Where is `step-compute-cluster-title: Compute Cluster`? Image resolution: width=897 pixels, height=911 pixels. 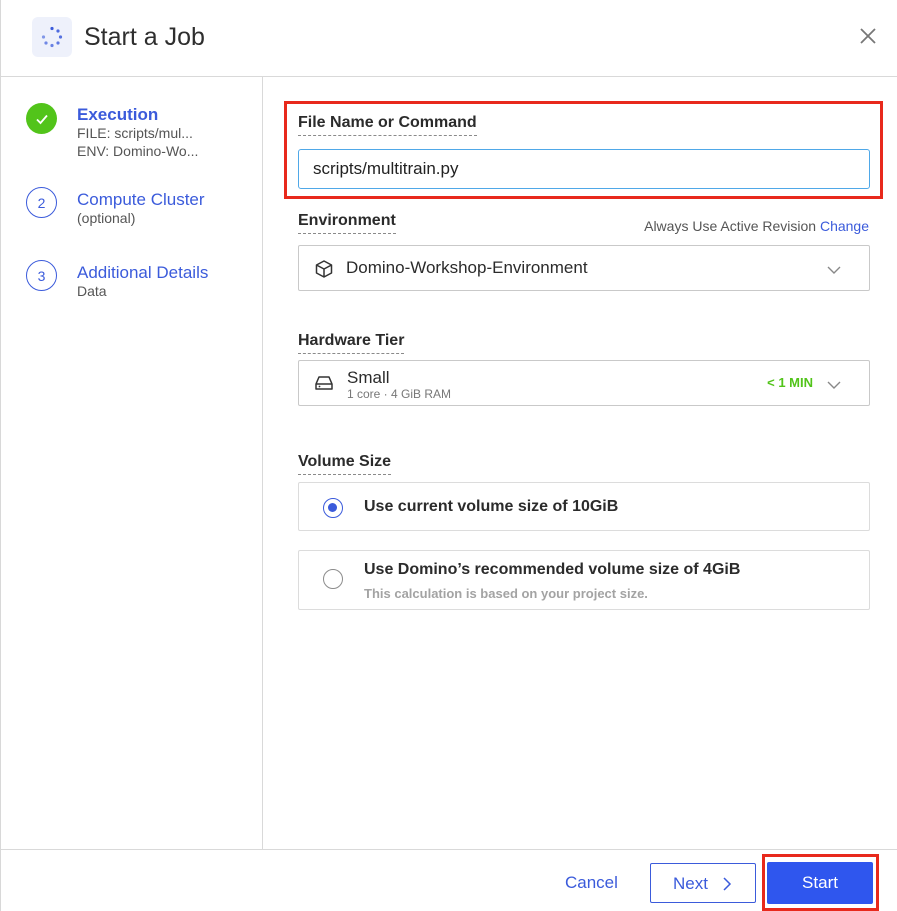
step-compute-cluster-title: Compute Cluster is located at coordinates (141, 199).